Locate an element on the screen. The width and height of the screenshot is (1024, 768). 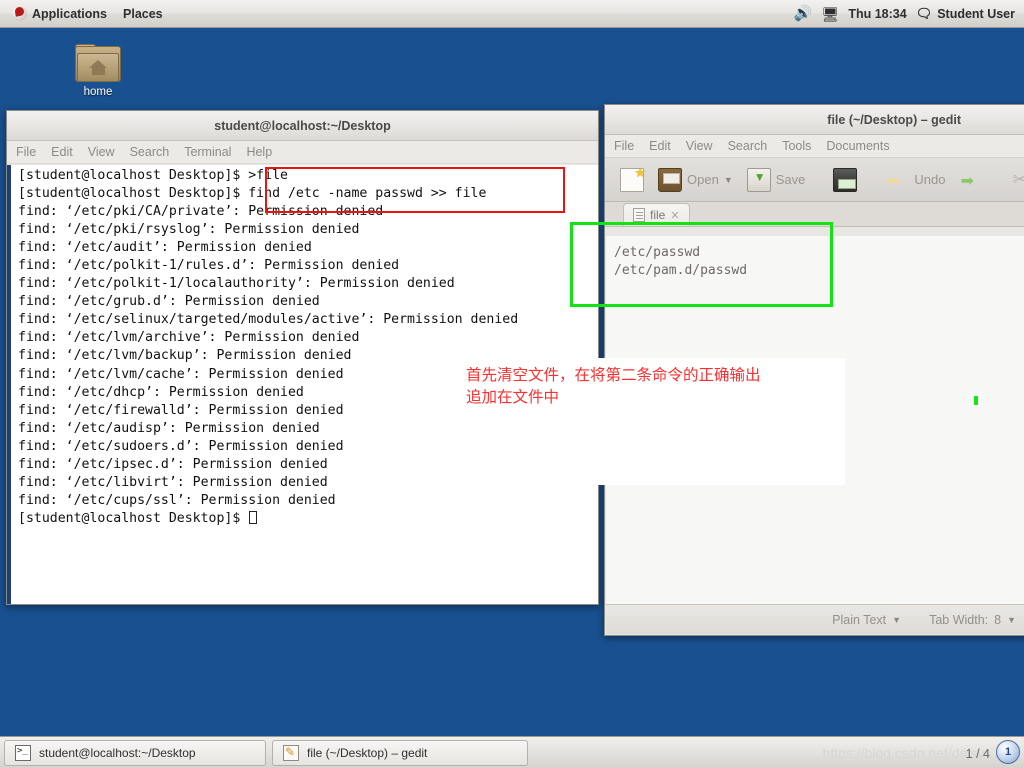
fedora-logo-icon is located at coordinates (19, 13).